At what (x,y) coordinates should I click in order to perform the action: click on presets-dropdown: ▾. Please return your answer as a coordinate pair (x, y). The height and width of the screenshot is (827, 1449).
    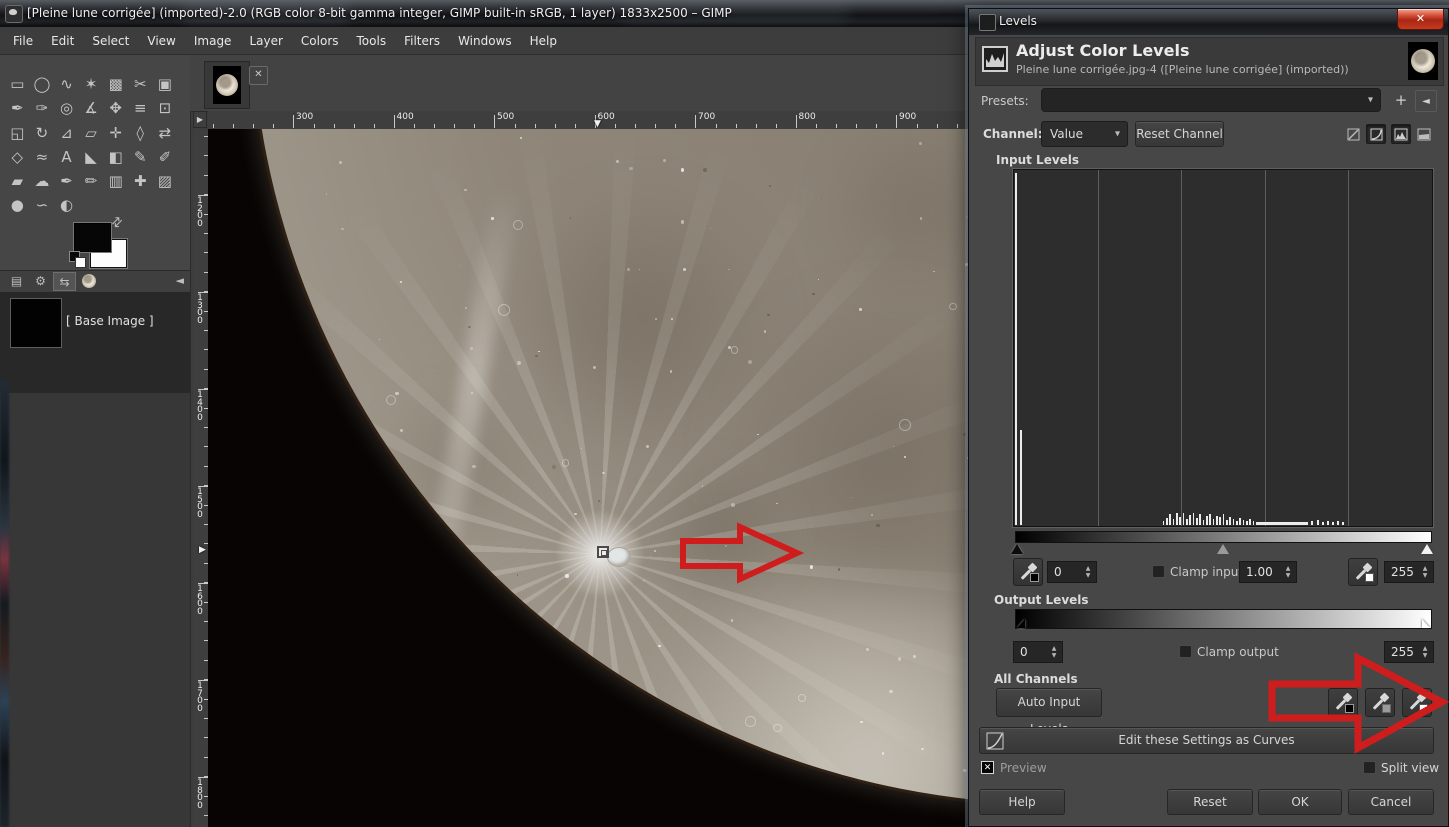
    Looking at the image, I should click on (1211, 100).